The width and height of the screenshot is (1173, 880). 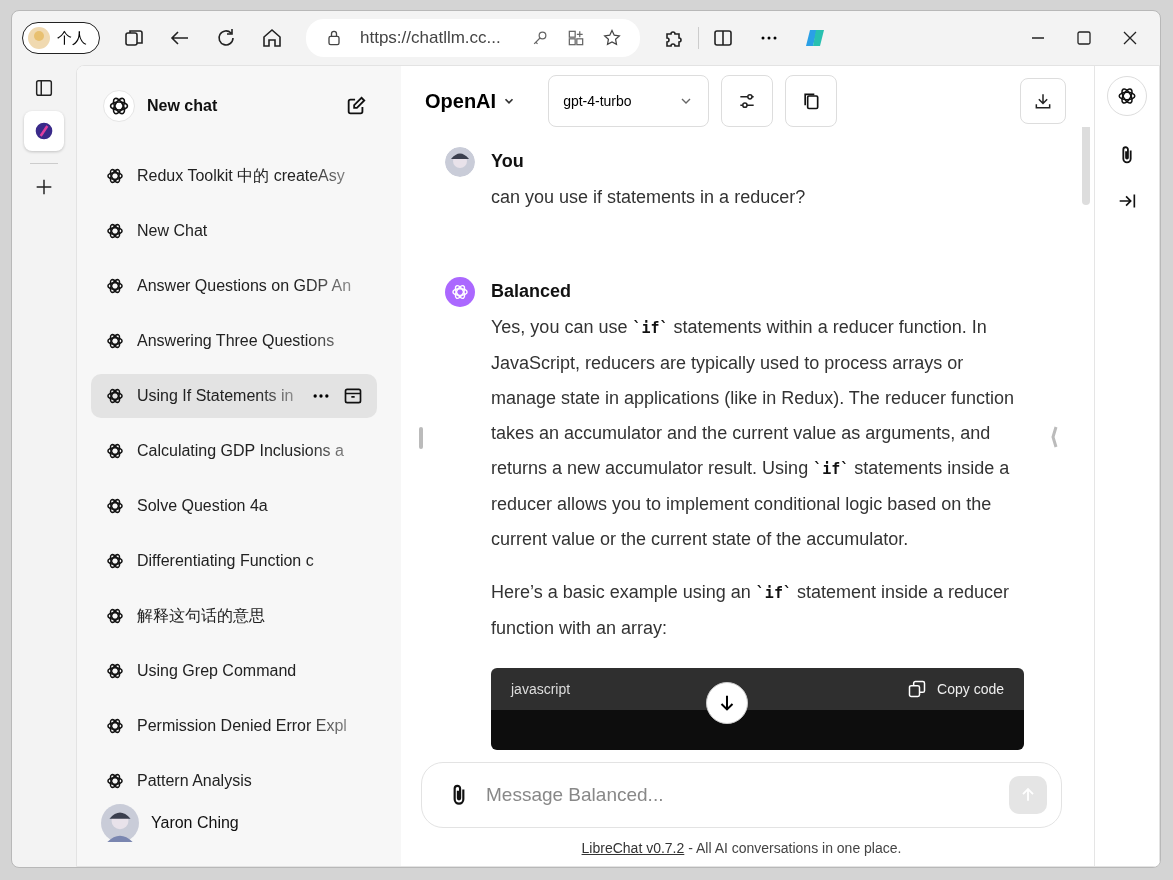 What do you see at coordinates (629, 101) in the screenshot?
I see `model-dropdown: gpt-4-turbo` at bounding box center [629, 101].